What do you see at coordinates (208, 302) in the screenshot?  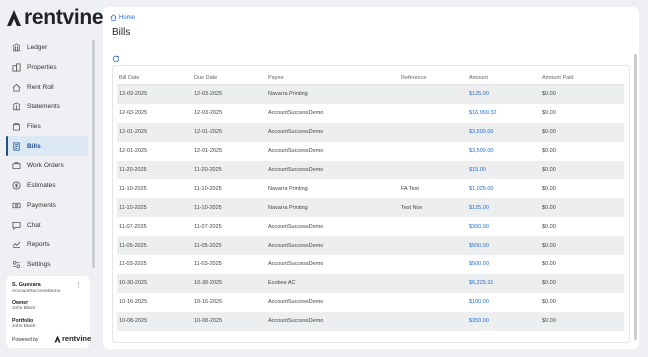 I see `due-date-cell: 10-16-2025` at bounding box center [208, 302].